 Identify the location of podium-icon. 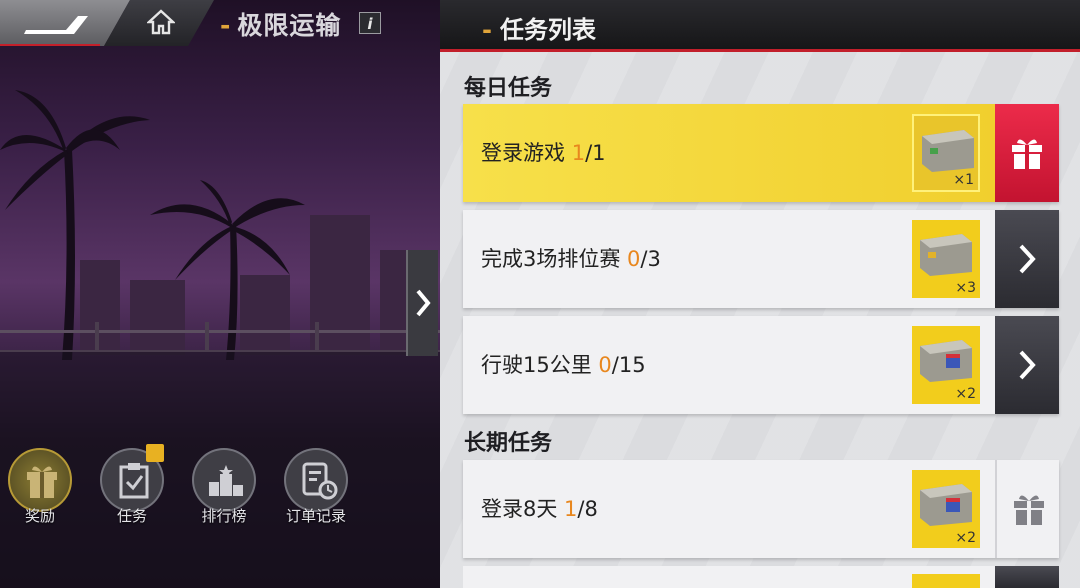
(224, 480).